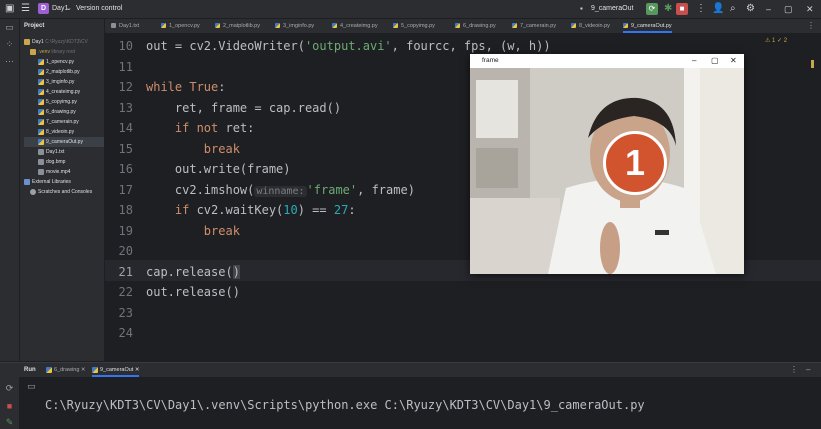 The height and width of the screenshot is (429, 821). I want to click on python-icon, so click(49, 369).